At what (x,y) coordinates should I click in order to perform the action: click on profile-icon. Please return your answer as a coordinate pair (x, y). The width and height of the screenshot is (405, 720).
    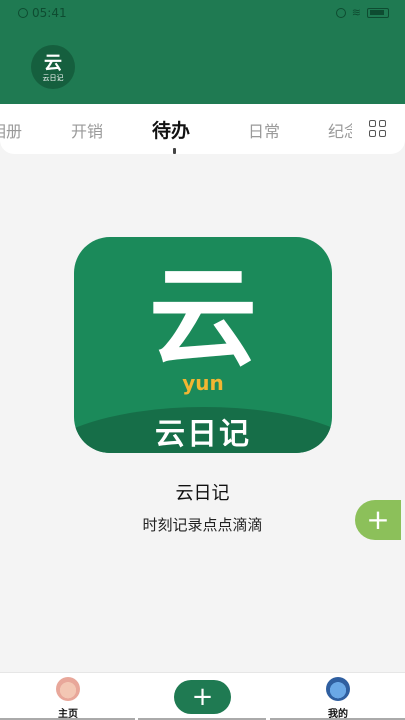
    Looking at the image, I should click on (338, 689).